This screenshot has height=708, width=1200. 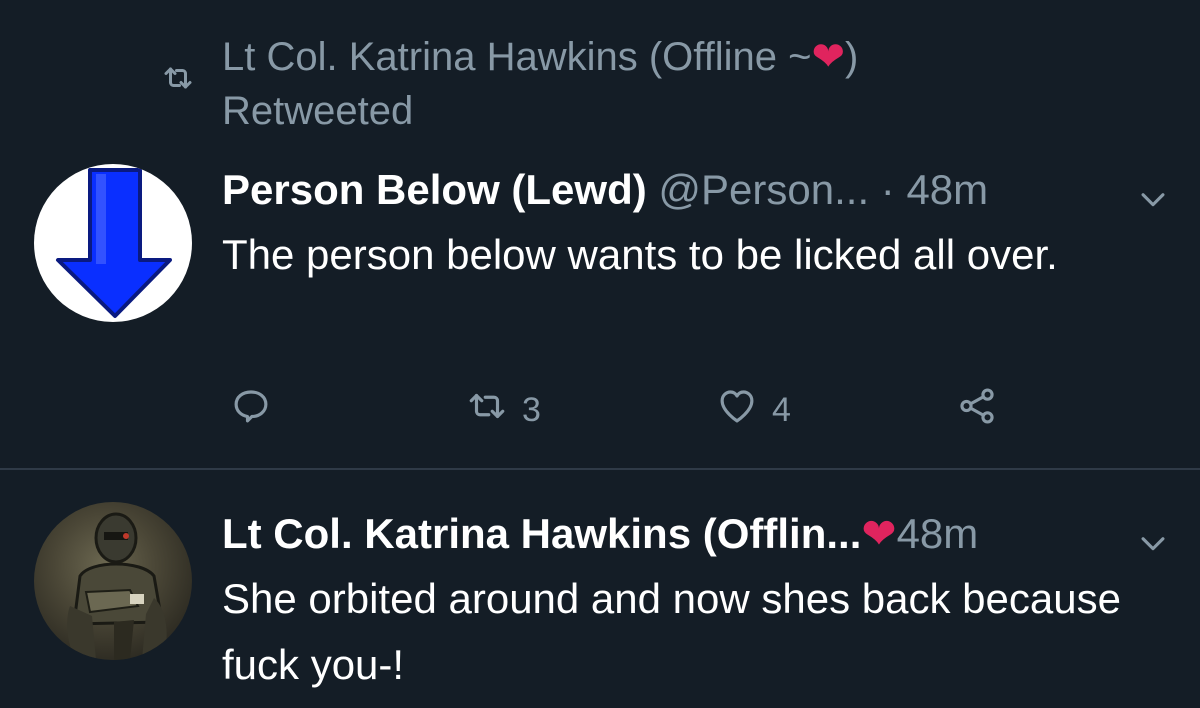 I want to click on retweet-button: 3, so click(x=503, y=410).